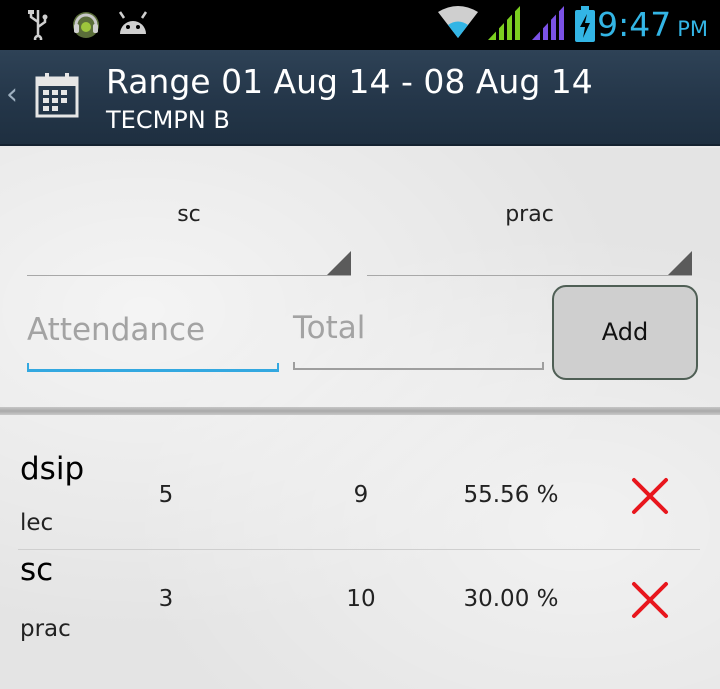  What do you see at coordinates (511, 495) in the screenshot?
I see `attendance-percentage: 55.56 %` at bounding box center [511, 495].